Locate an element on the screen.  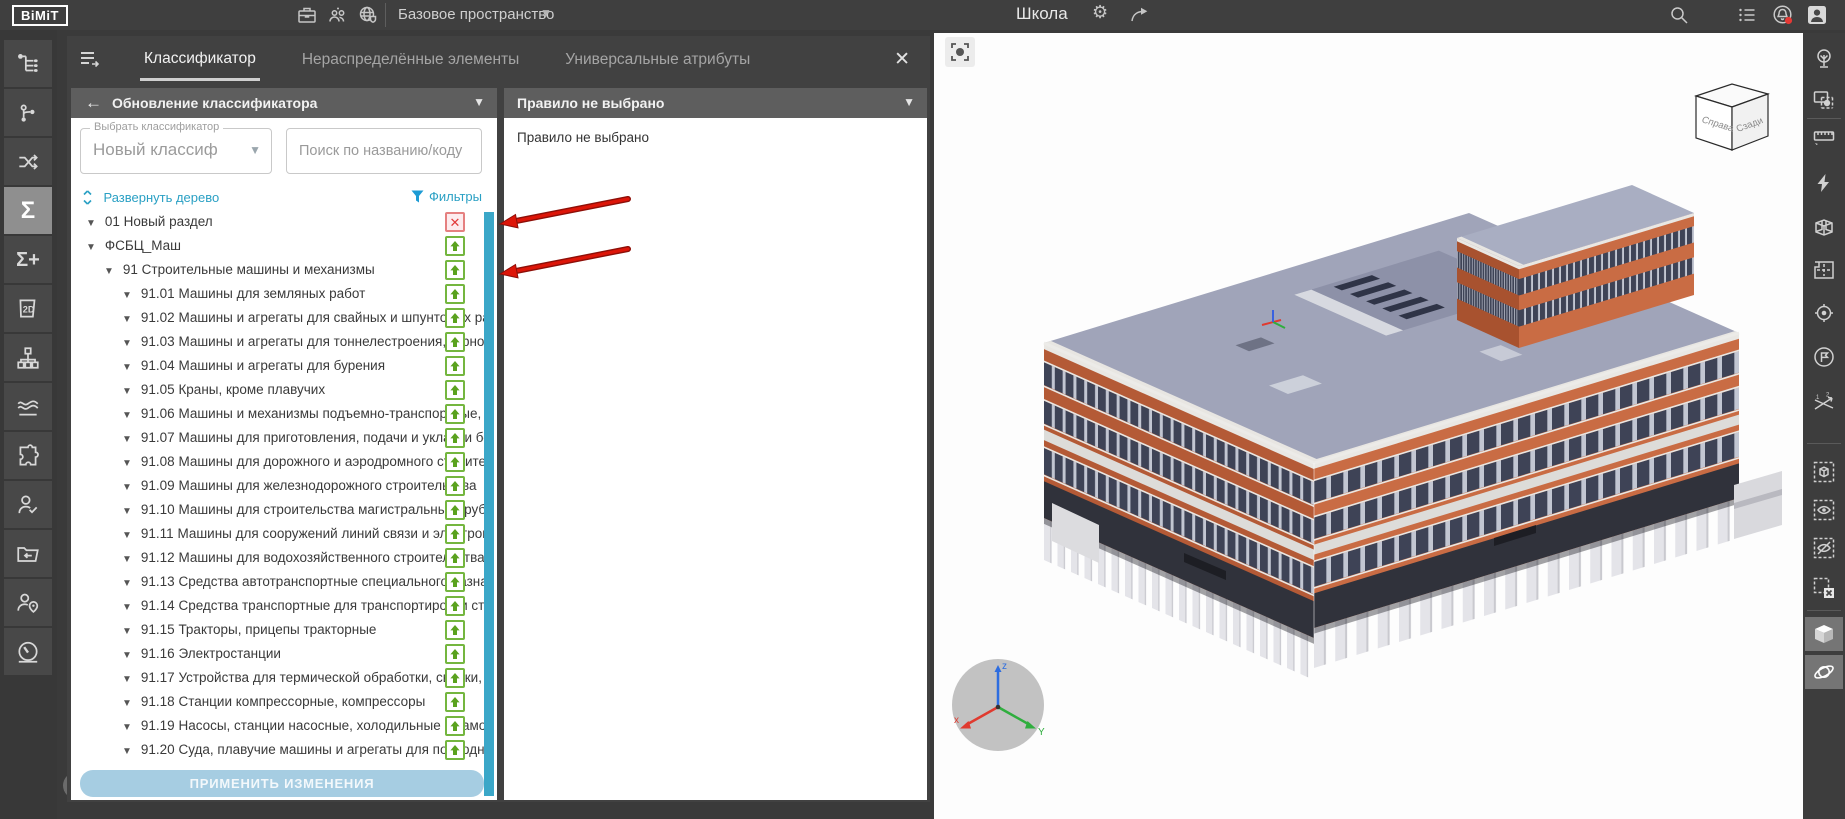
orientation-gizmo: z x Y is located at coordinates (1000, 705).